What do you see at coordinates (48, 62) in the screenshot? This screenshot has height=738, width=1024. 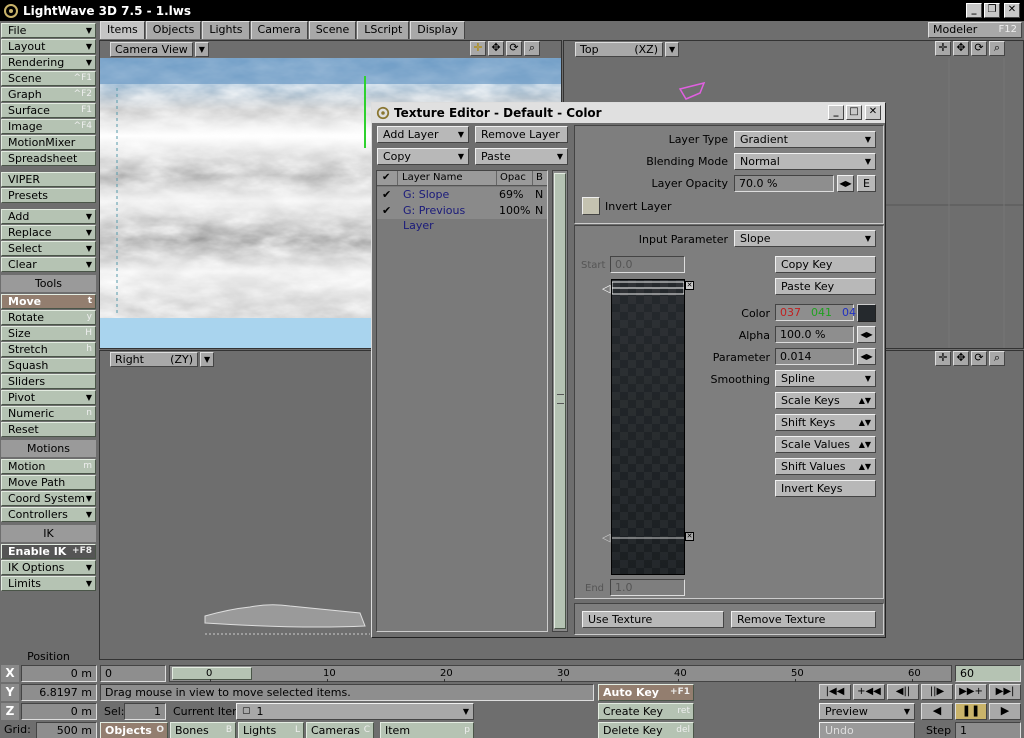 I see `rendering-button: Rendering ▼` at bounding box center [48, 62].